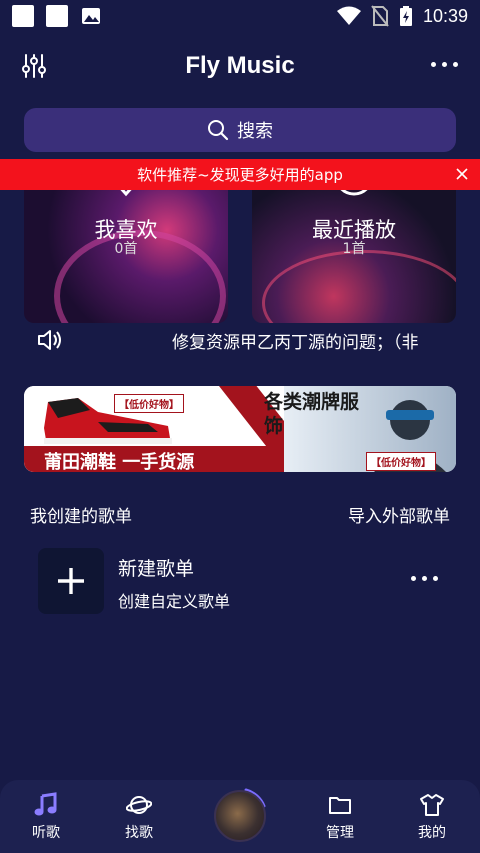 This screenshot has width=480, height=853. I want to click on folder-icon, so click(340, 805).